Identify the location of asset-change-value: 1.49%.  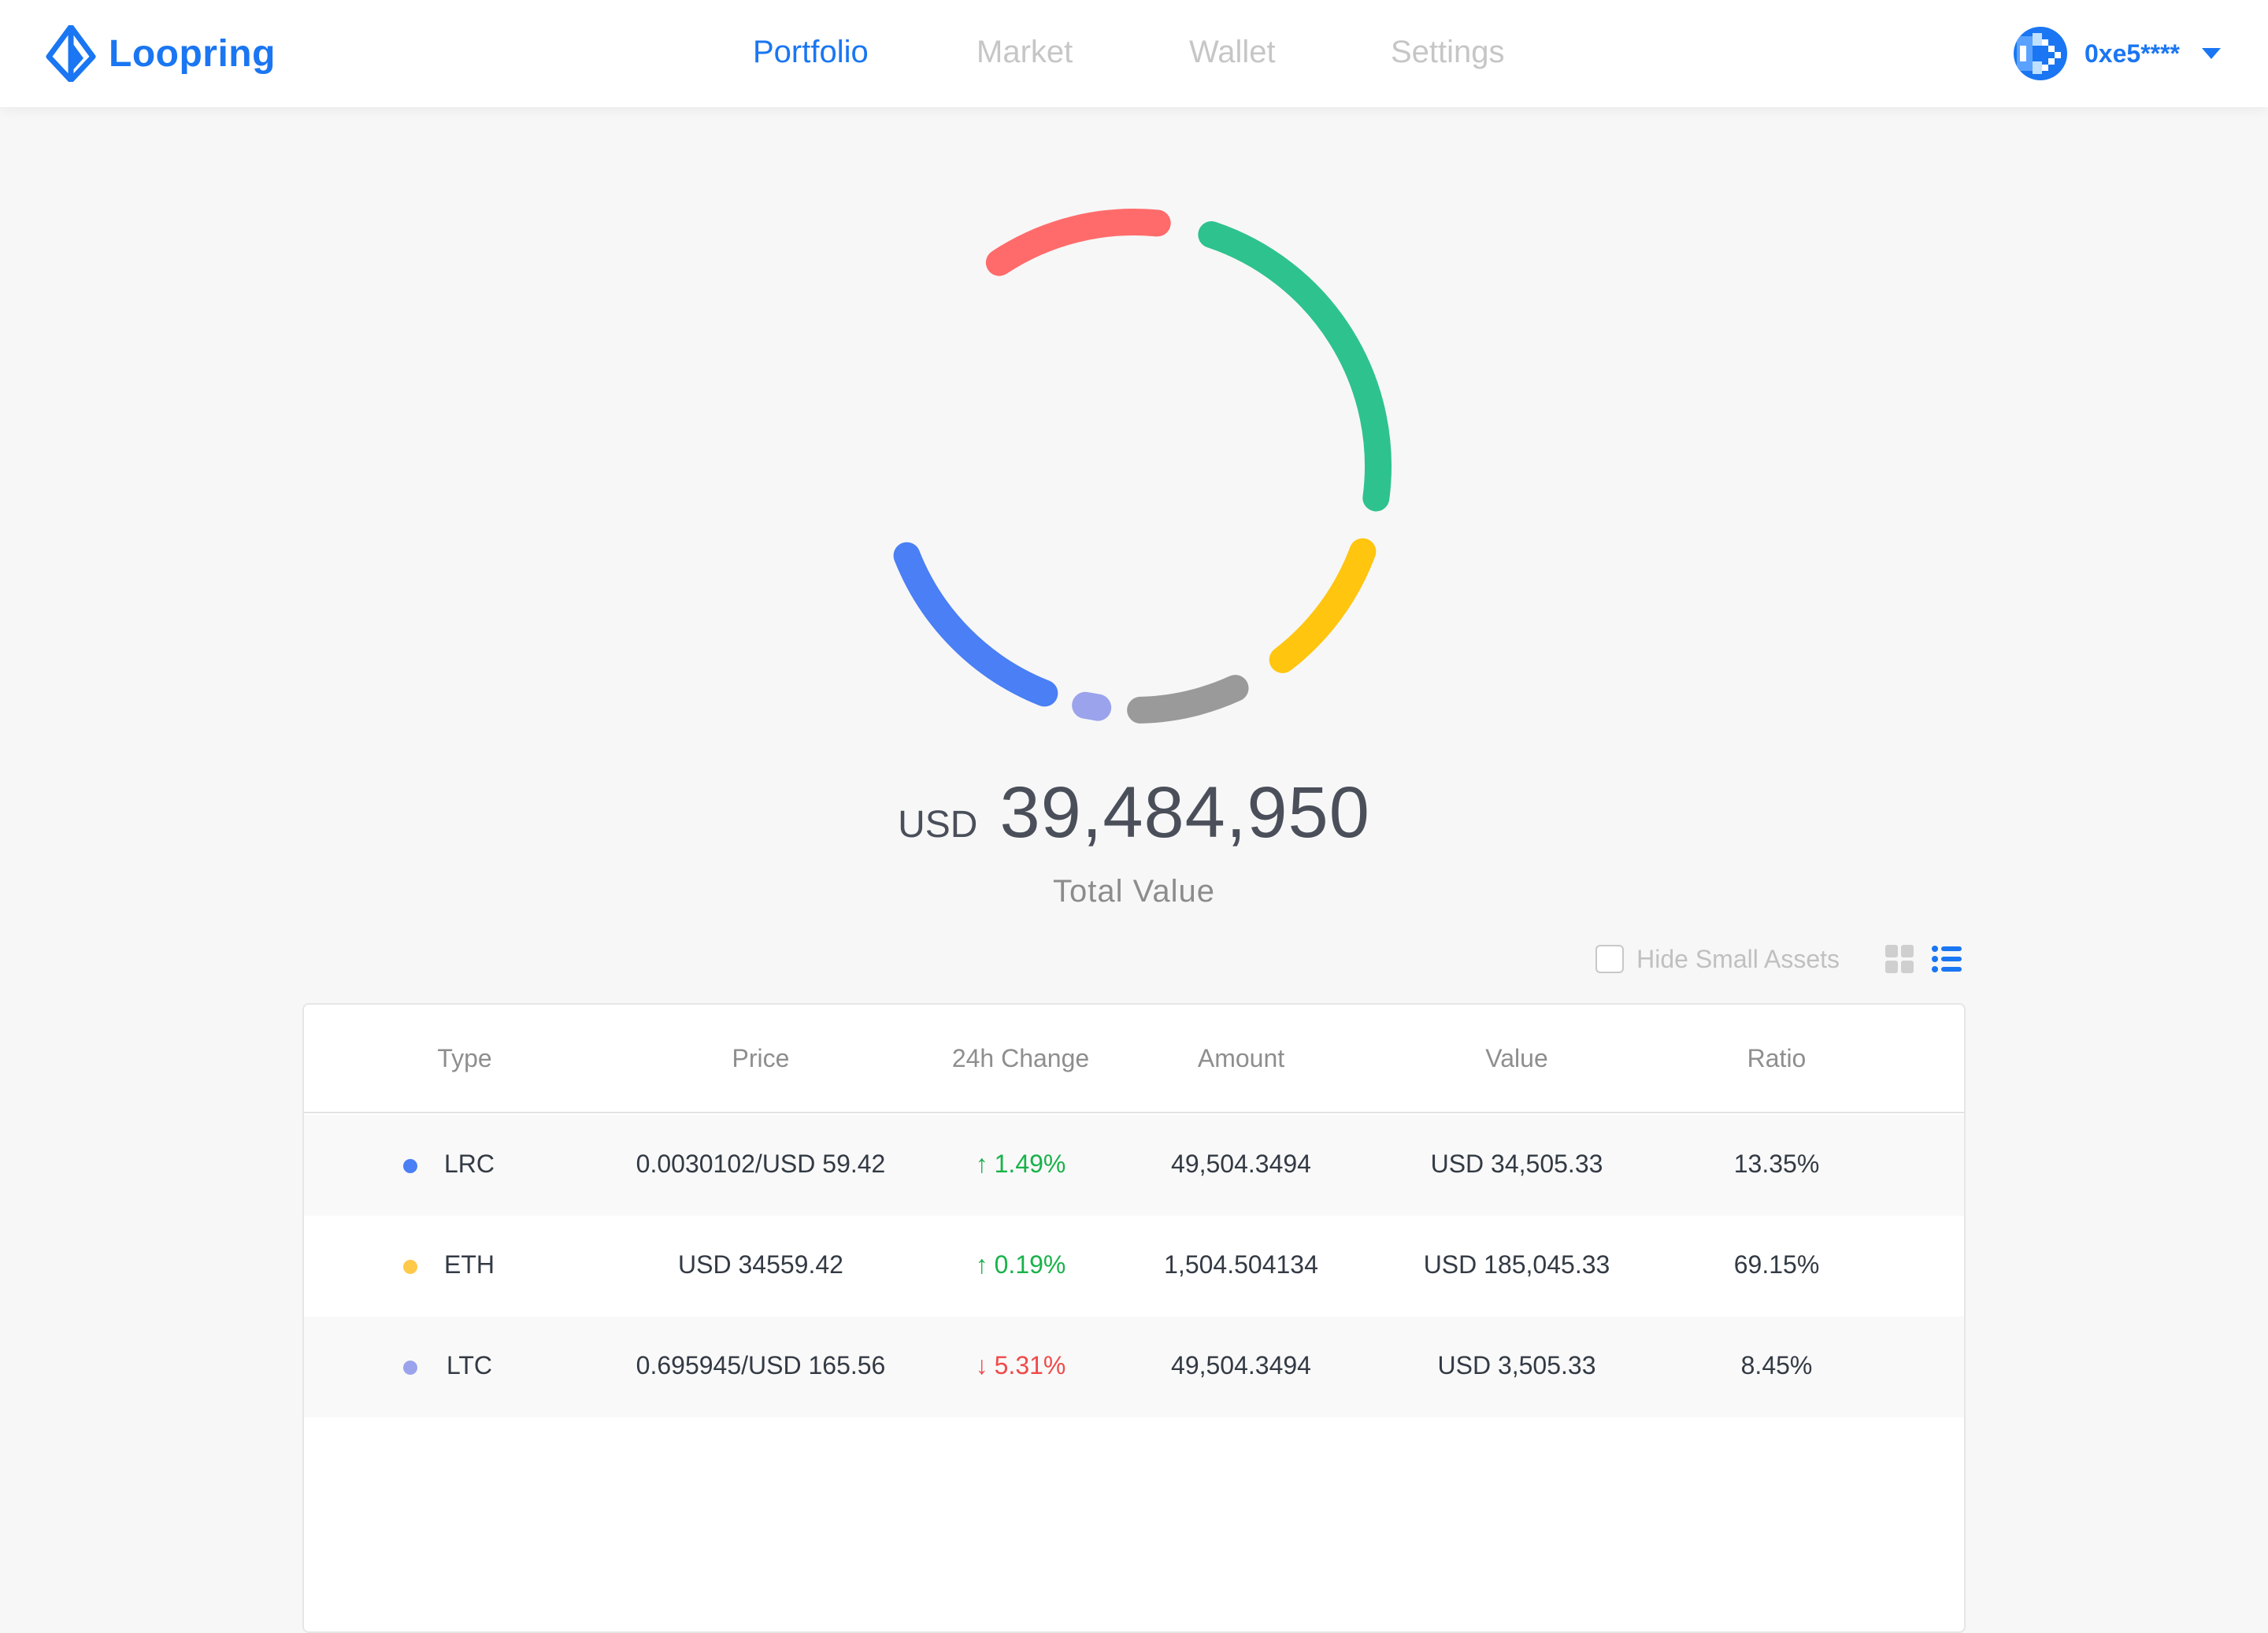
(1030, 1164).